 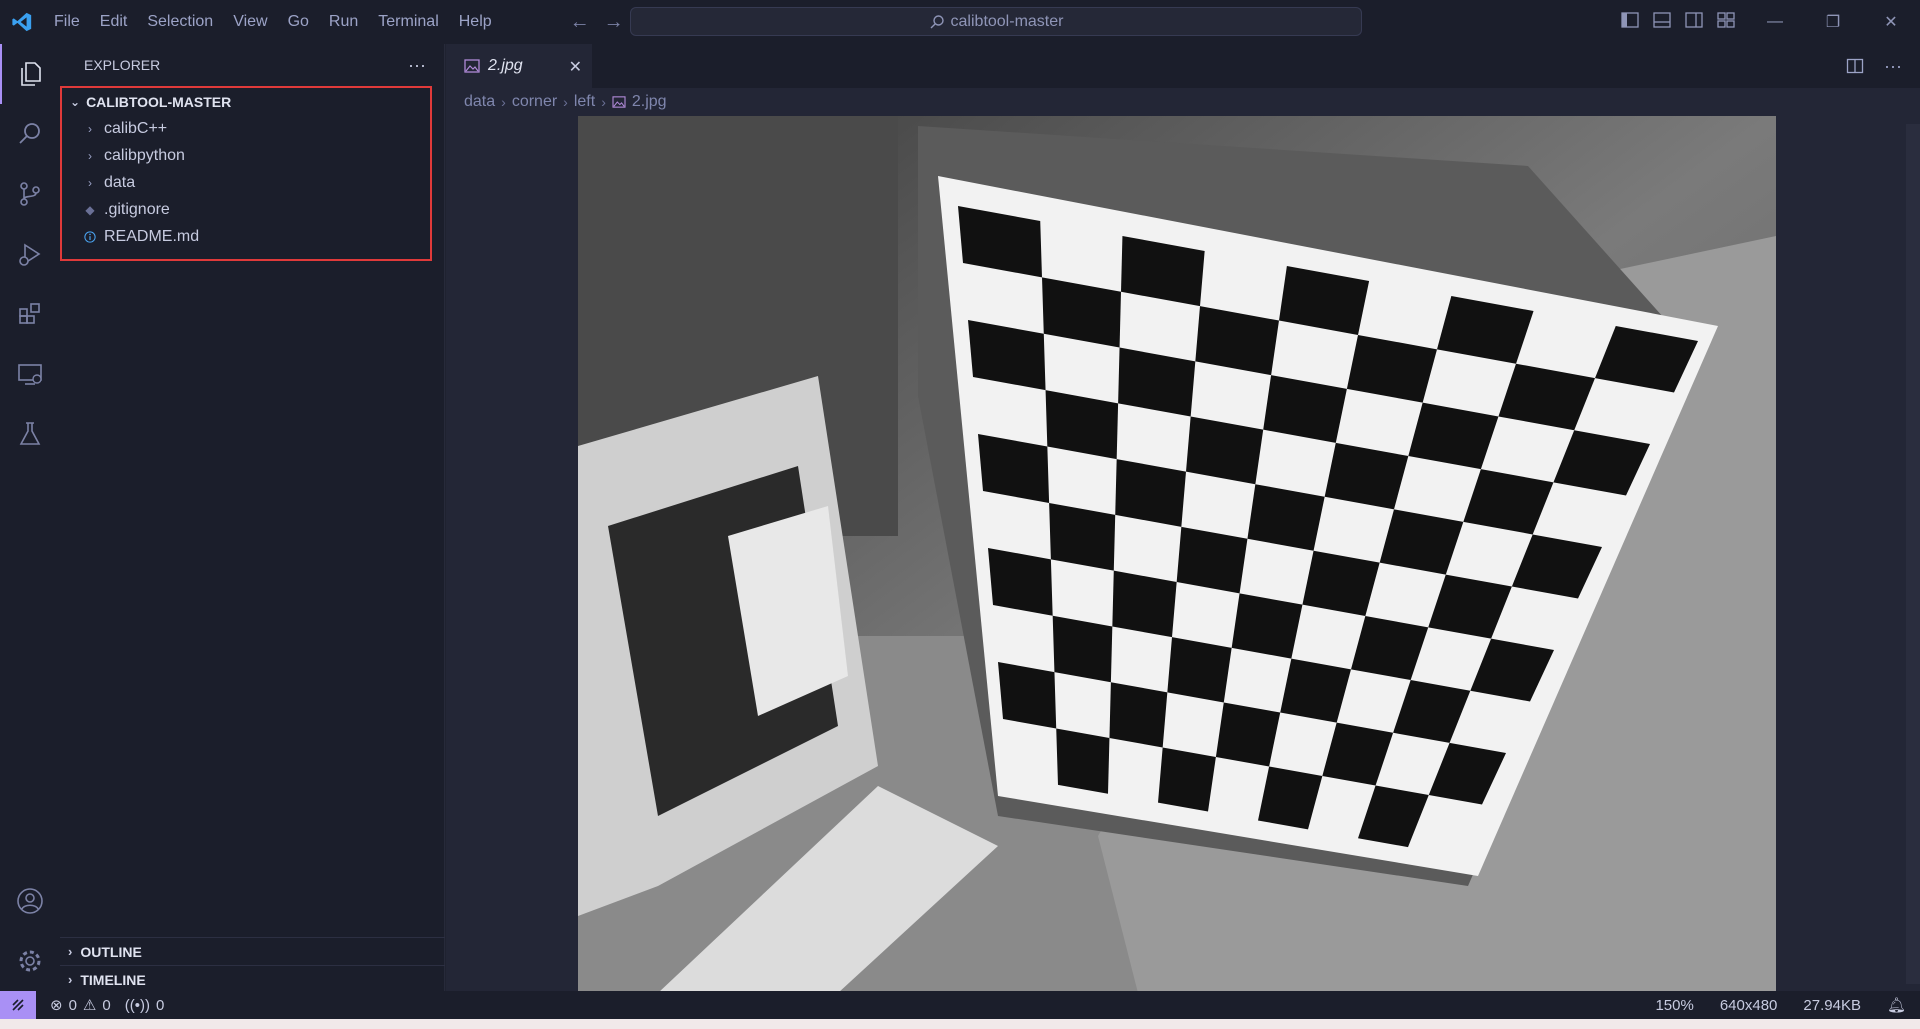 I want to click on activity-bar, so click(x=30, y=517).